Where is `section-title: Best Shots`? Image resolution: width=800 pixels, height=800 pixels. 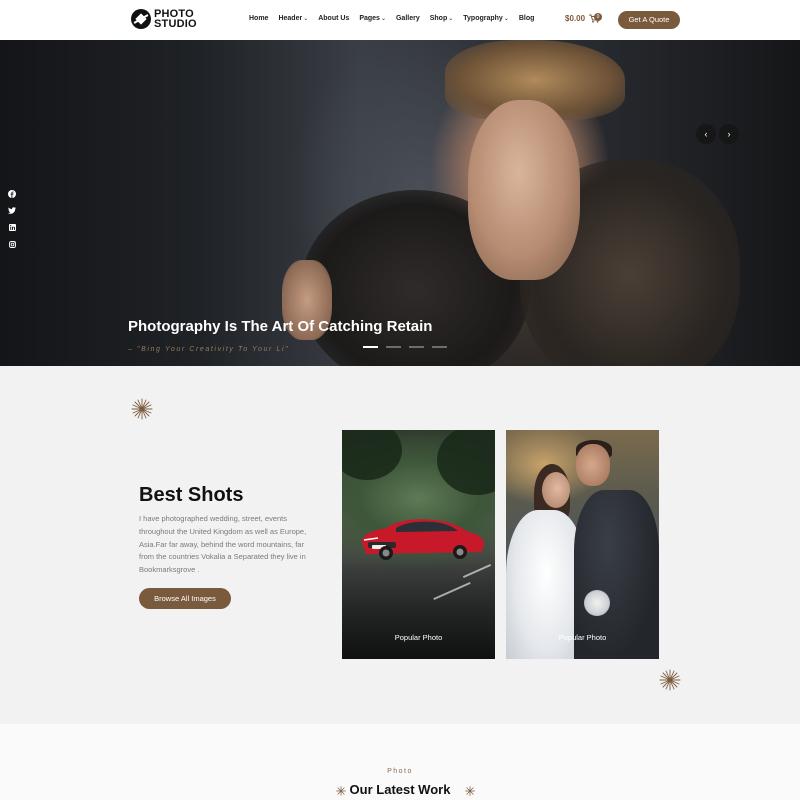
section-title: Best Shots is located at coordinates (191, 495).